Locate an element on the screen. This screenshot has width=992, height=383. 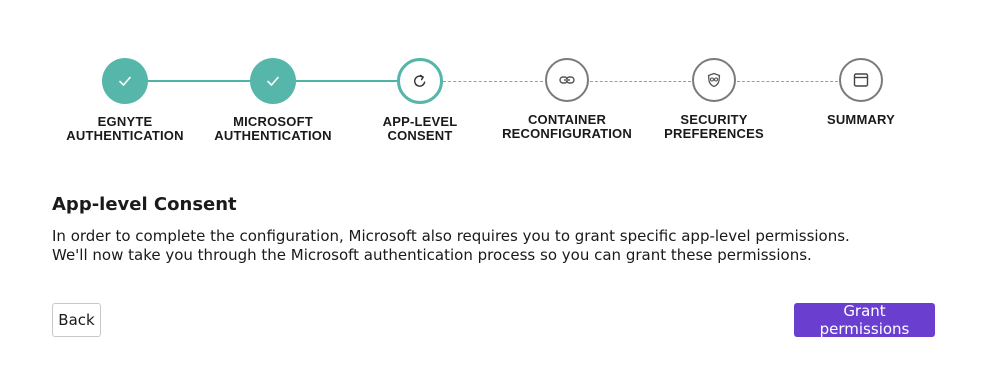
step-security-preferences: SECURITY PREFERENCES is located at coordinates (714, 99).